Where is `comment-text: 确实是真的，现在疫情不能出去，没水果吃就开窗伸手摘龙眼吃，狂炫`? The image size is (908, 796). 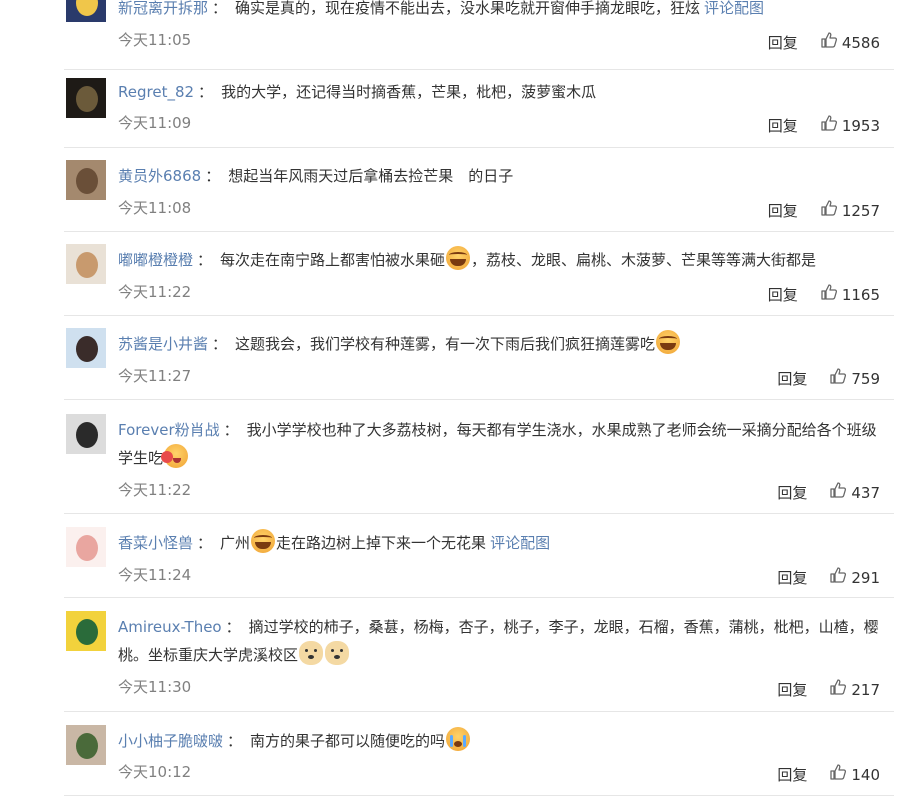
comment-text: 确实是真的，现在疫情不能出去，没水果吃就开窗伸手摘龙眼吃，狂炫 is located at coordinates (468, 8).